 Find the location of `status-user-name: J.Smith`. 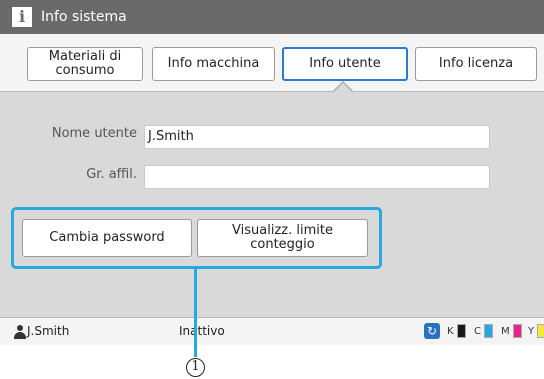

status-user-name: J.Smith is located at coordinates (48, 331).